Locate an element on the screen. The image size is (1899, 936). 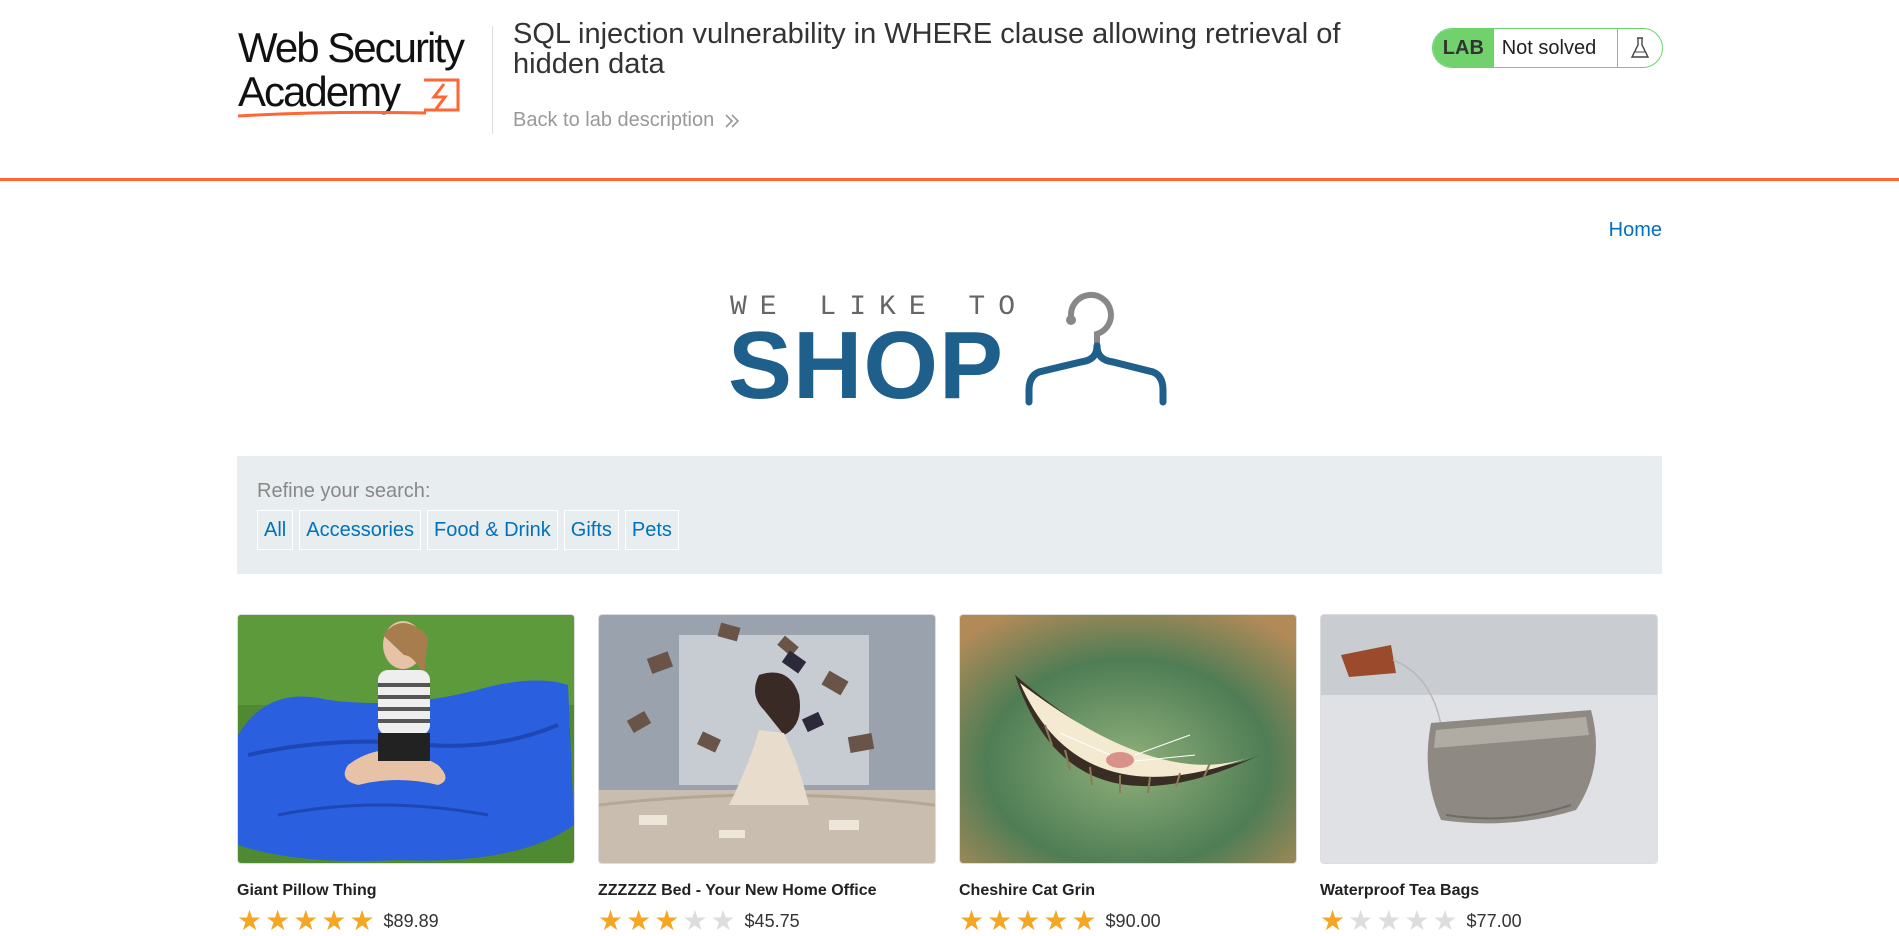
category-filter-gifts: Gifts is located at coordinates (591, 530).